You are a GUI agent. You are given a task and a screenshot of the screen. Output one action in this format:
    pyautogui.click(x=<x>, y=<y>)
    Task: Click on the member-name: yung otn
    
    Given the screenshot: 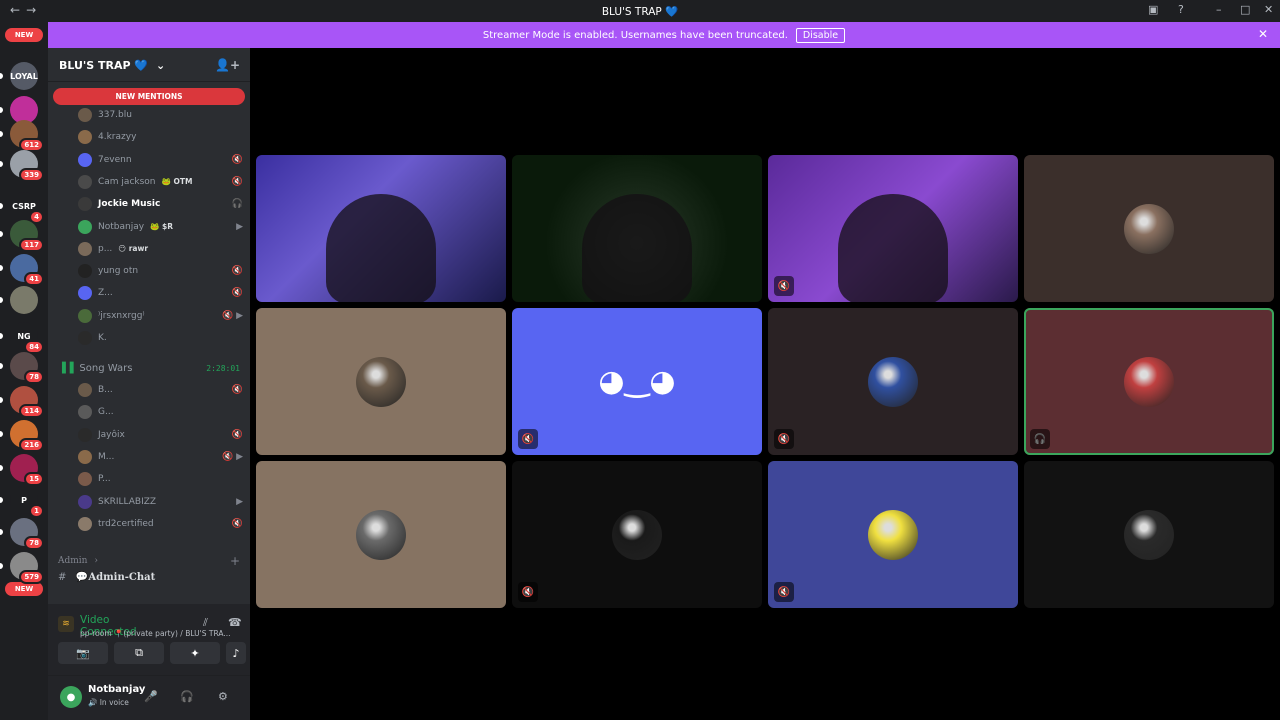 What is the action you would take?
    pyautogui.click(x=118, y=271)
    